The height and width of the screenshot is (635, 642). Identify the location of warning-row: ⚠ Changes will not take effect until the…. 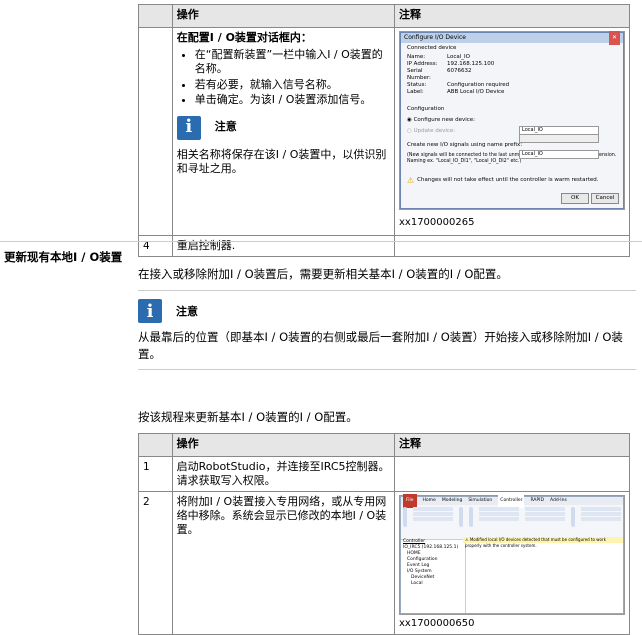
(512, 180).